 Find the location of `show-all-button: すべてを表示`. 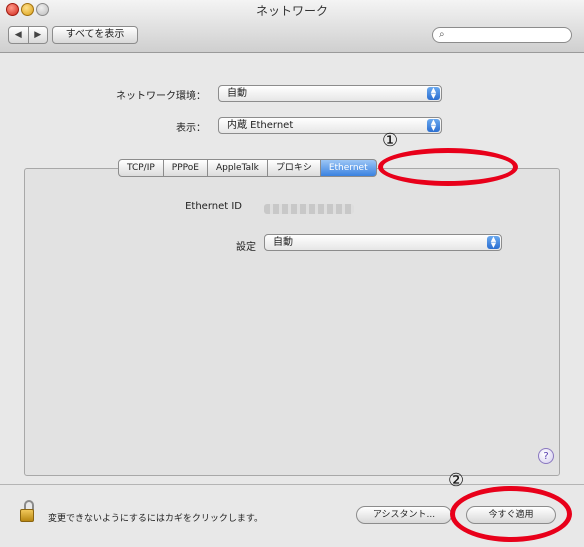

show-all-button: すべてを表示 is located at coordinates (95, 35).